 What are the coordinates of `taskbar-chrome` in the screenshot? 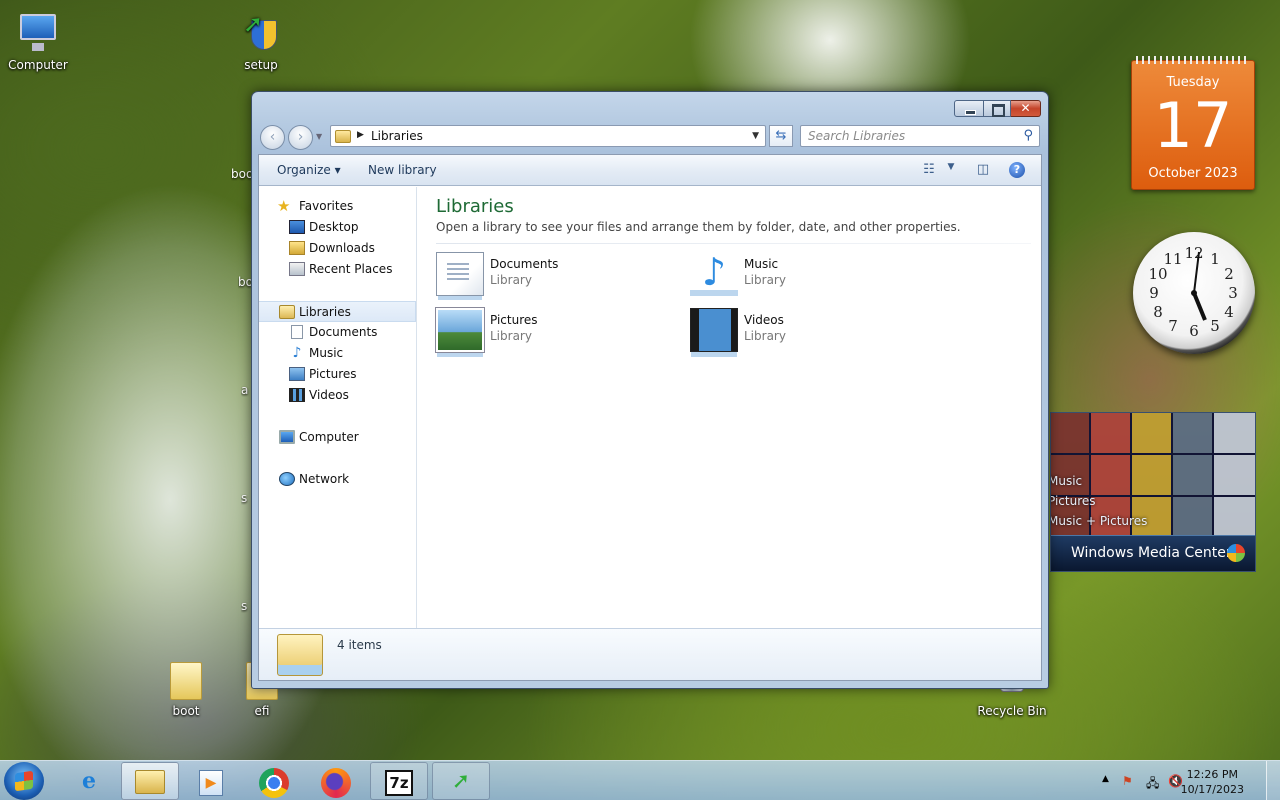 It's located at (274, 781).